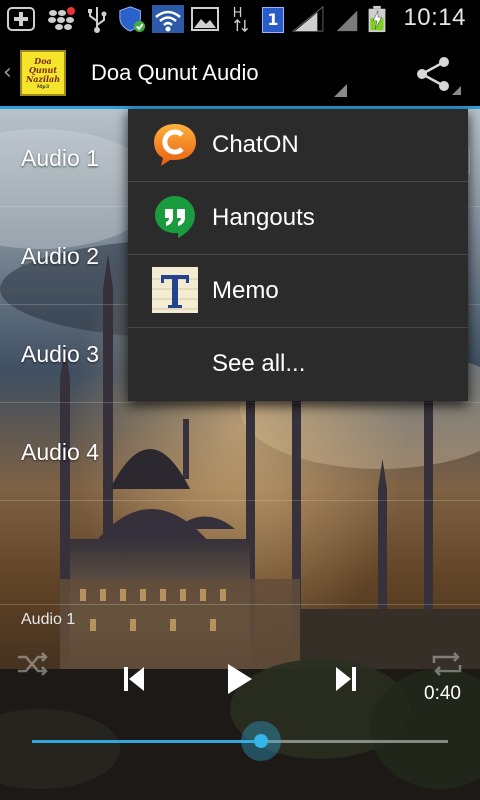 The image size is (480, 800). I want to click on seek-bar-progress, so click(146, 741).